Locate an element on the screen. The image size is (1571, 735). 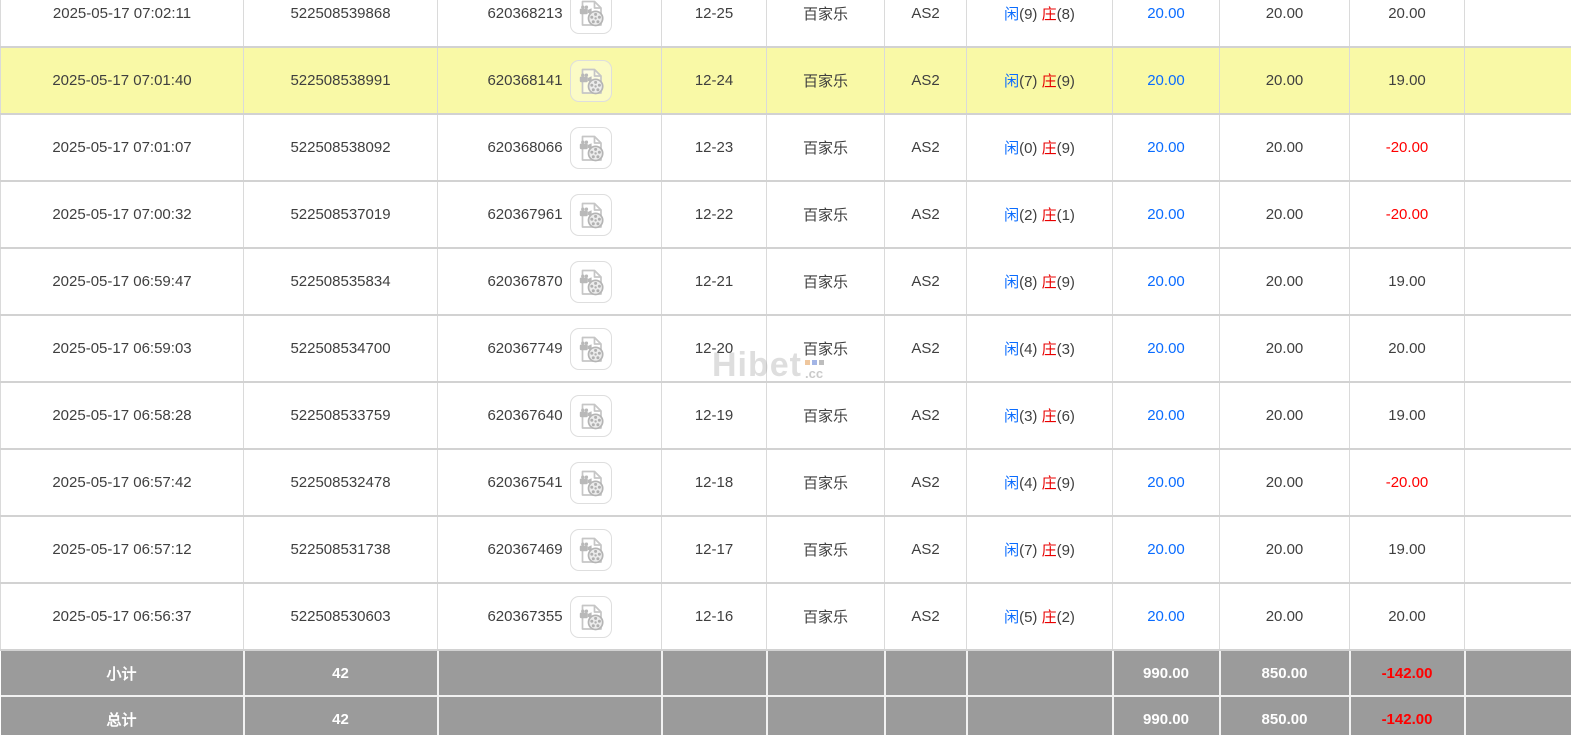
subtotal-row-empty is located at coordinates (926, 673).